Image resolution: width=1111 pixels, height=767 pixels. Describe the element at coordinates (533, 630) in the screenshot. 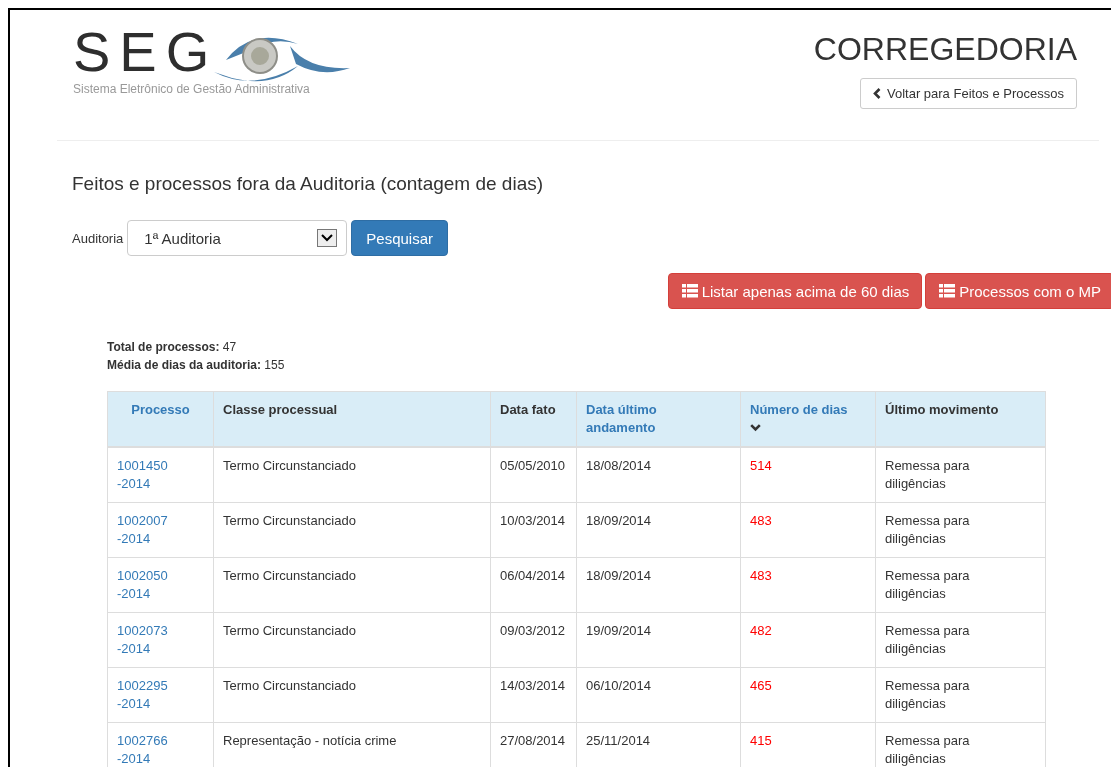

I see `table-cell: 09/03/2012` at that location.